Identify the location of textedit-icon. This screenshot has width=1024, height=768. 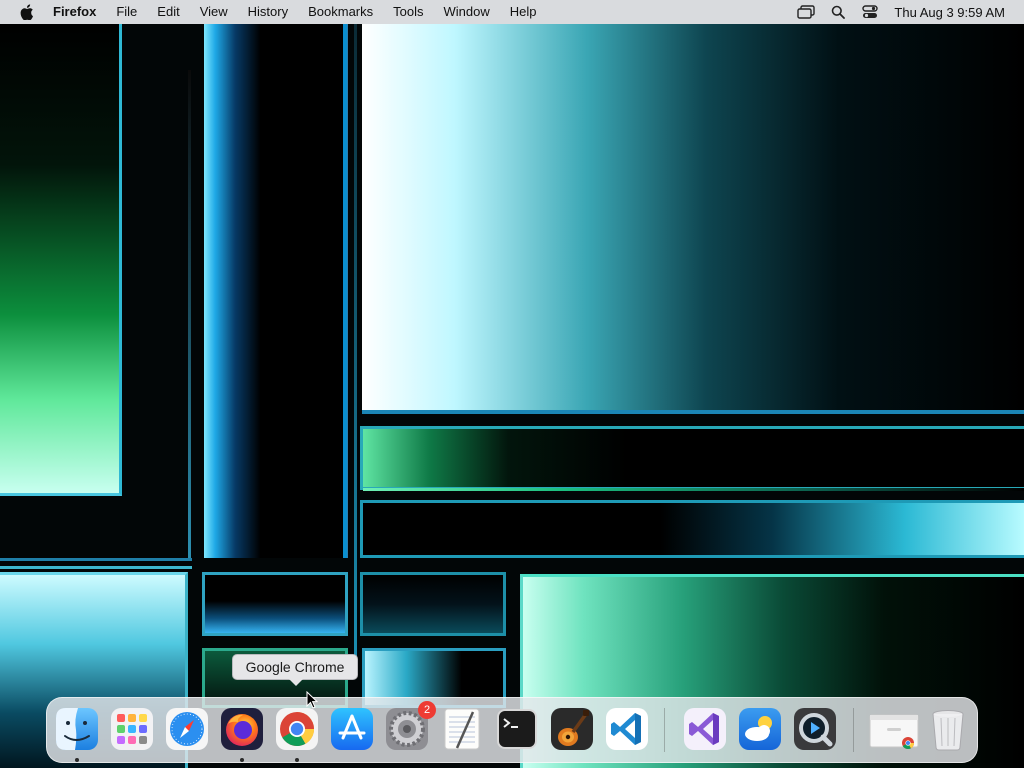
(462, 729).